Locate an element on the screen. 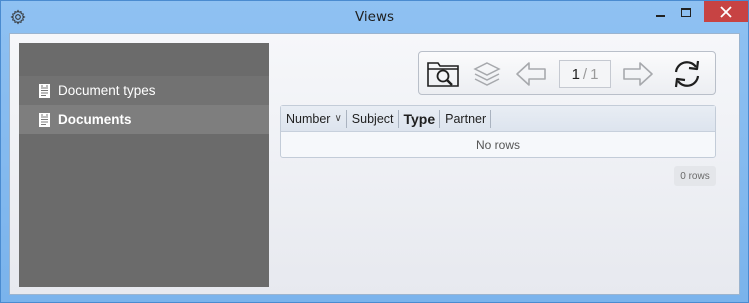  chevron-down-icon: ∨ is located at coordinates (338, 118).